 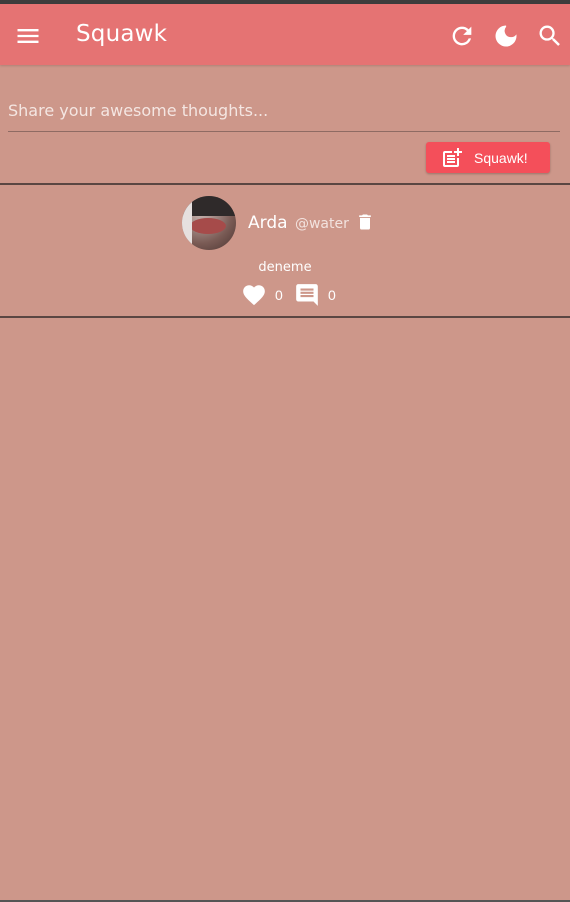 I want to click on composer: Squawk!, so click(x=285, y=124).